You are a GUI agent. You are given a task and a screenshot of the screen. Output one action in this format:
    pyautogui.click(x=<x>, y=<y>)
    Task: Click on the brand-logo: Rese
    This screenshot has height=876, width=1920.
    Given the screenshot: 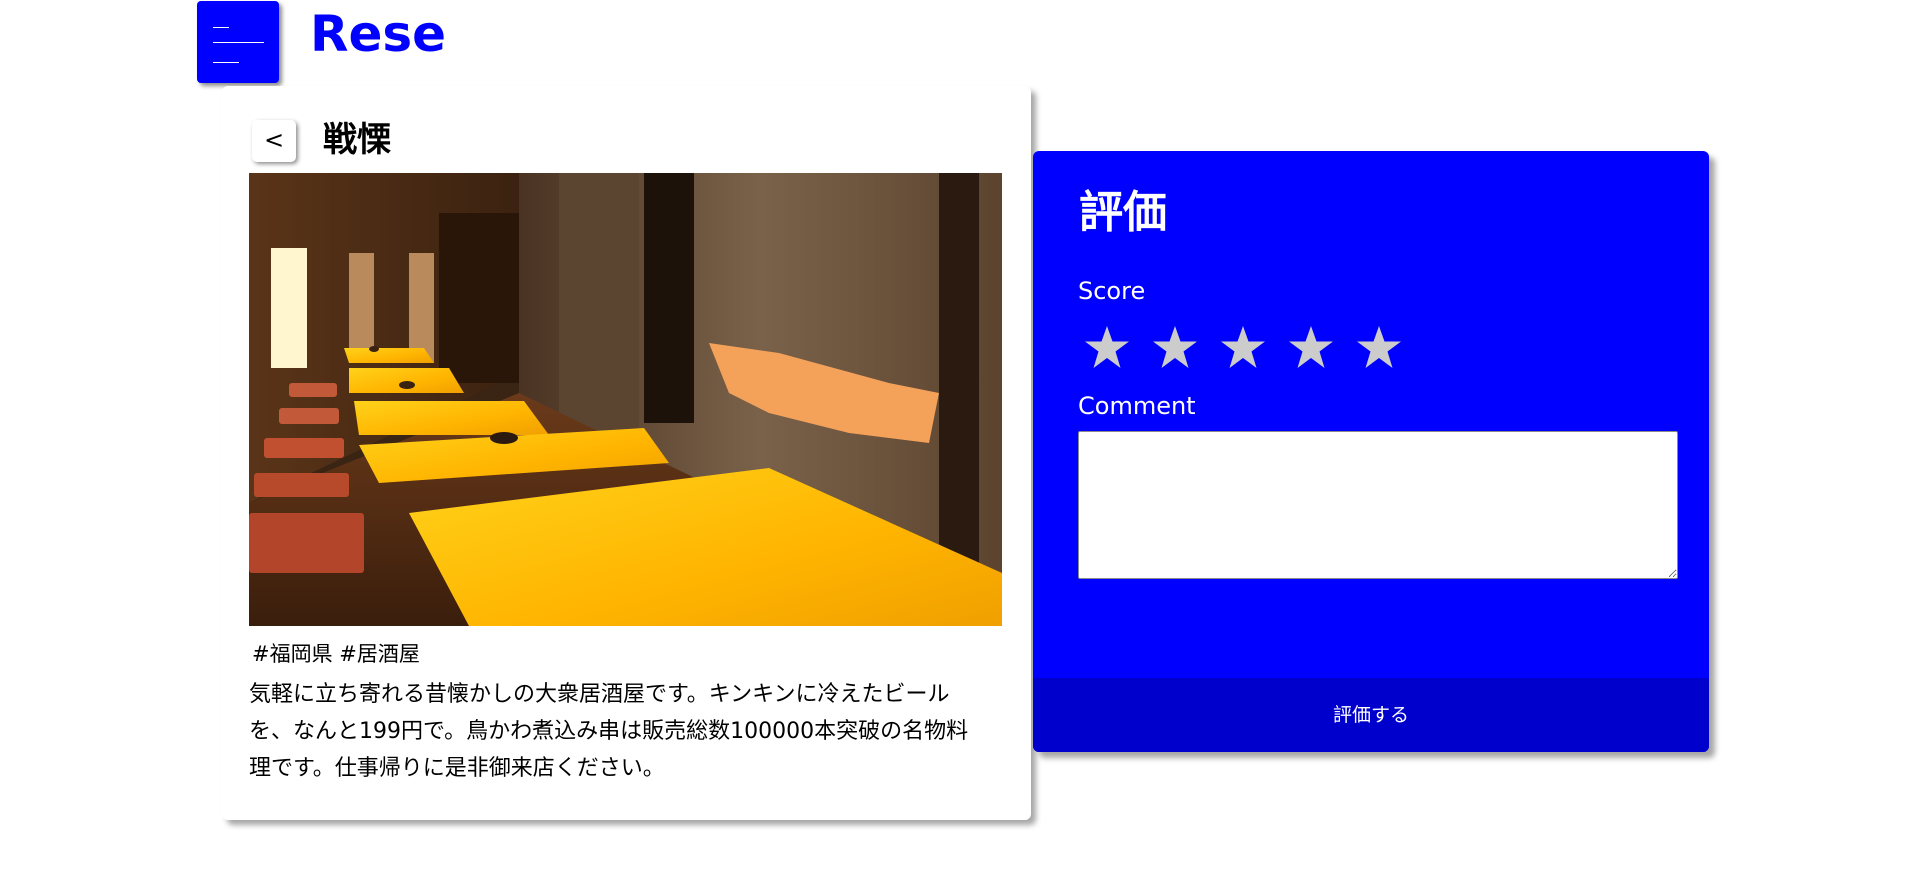 What is the action you would take?
    pyautogui.click(x=378, y=34)
    